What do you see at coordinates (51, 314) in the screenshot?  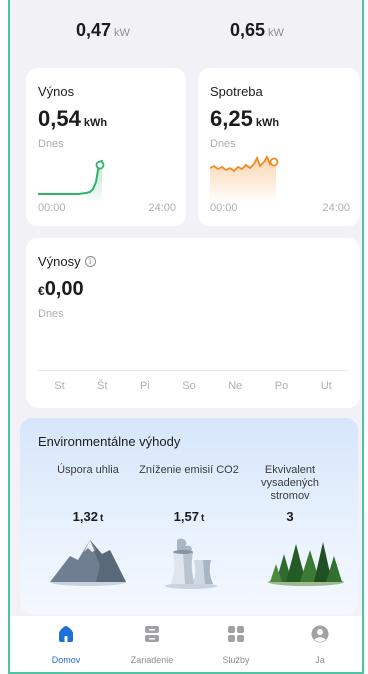 I see `revenue-period: Dnes` at bounding box center [51, 314].